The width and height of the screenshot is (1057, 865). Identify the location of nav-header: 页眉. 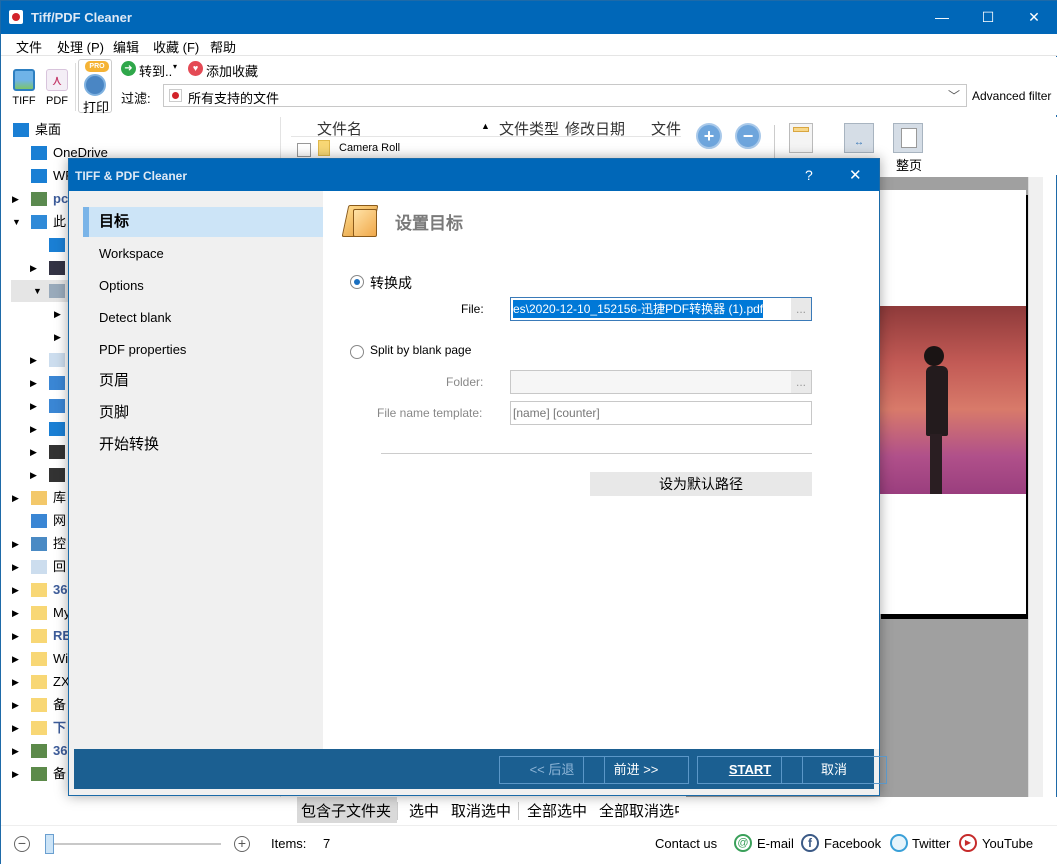
(203, 381).